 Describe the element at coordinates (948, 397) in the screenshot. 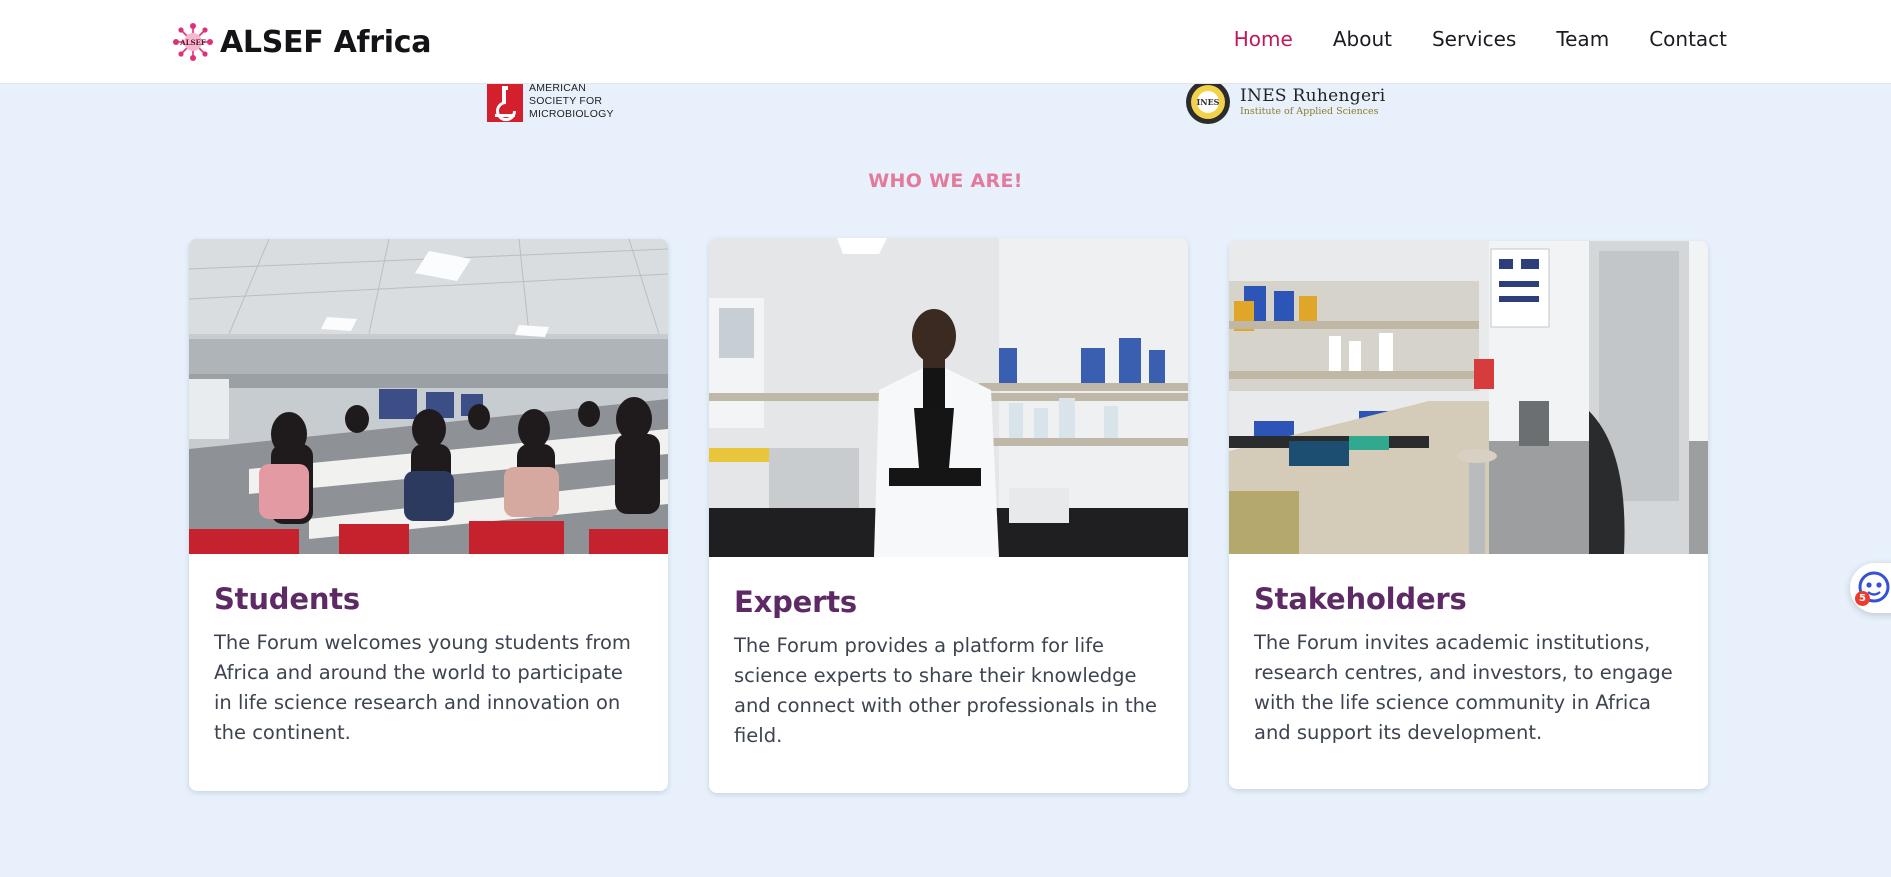

I see `expert-in-lab-photo` at that location.